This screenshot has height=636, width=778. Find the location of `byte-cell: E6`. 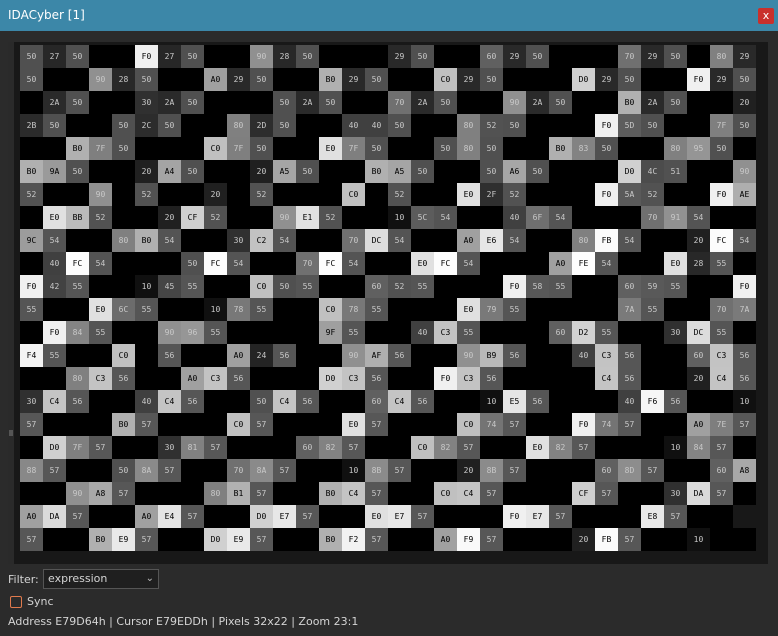

byte-cell: E6 is located at coordinates (491, 240).